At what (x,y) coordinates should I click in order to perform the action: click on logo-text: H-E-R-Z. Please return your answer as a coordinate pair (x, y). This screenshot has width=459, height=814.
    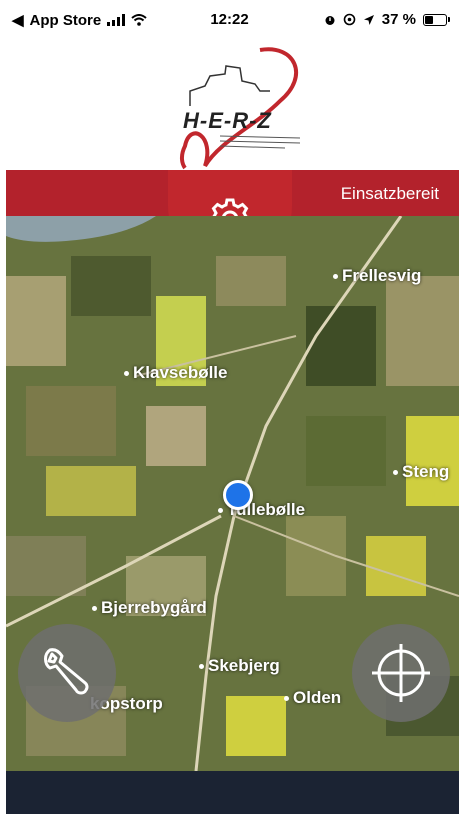
    Looking at the image, I should click on (227, 120).